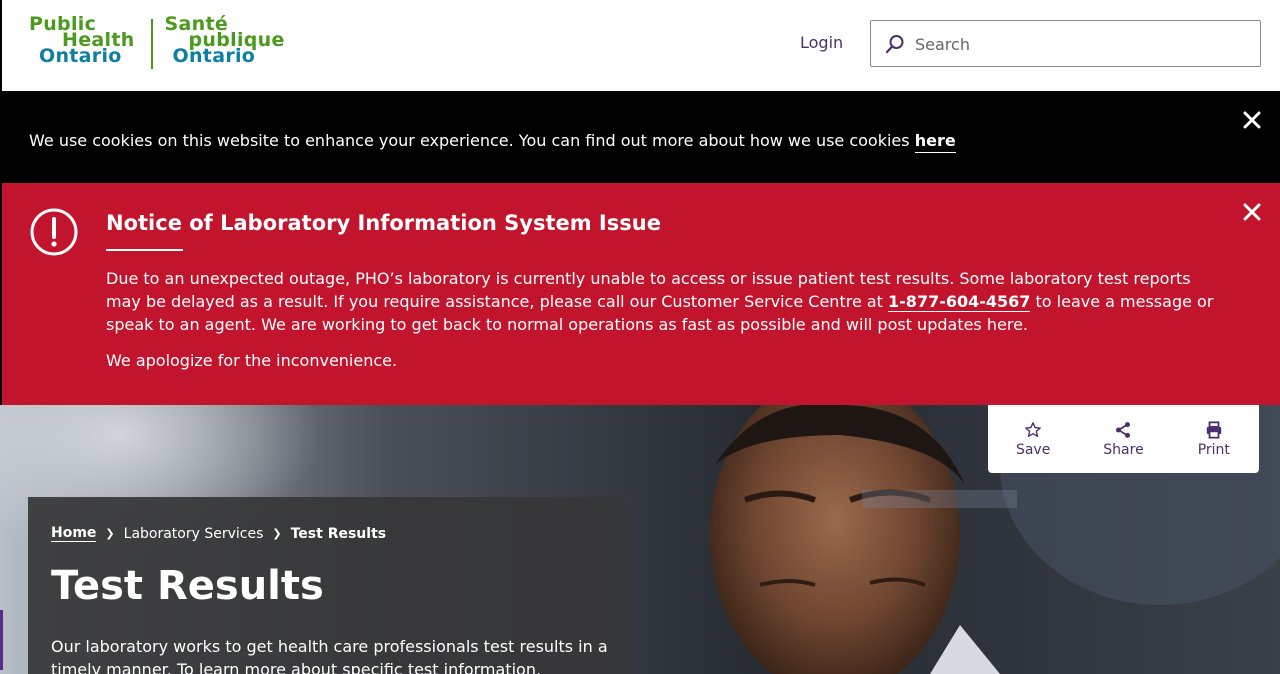  Describe the element at coordinates (338, 533) in the screenshot. I see `breadcrumb-current: Test Results` at that location.